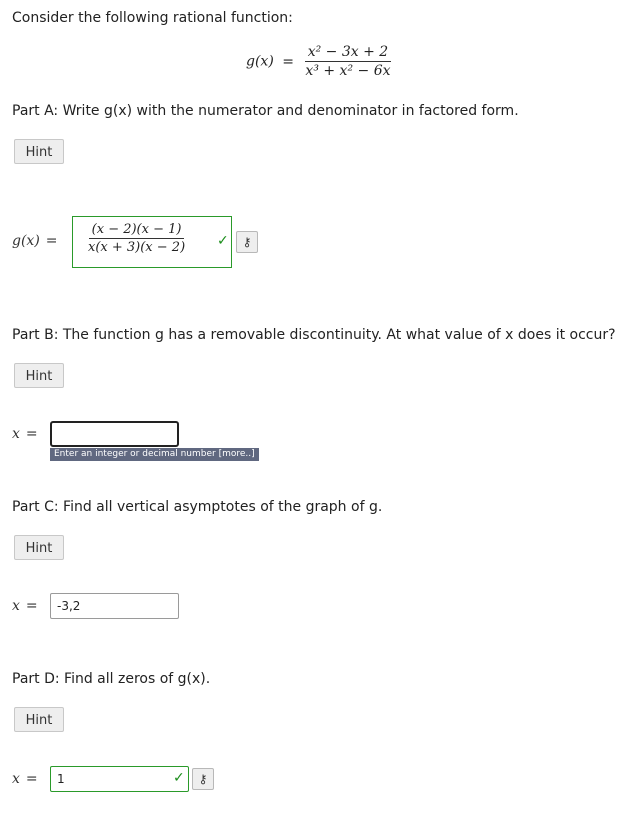 The image size is (636, 818). I want to click on part-b-input, so click(114, 434).